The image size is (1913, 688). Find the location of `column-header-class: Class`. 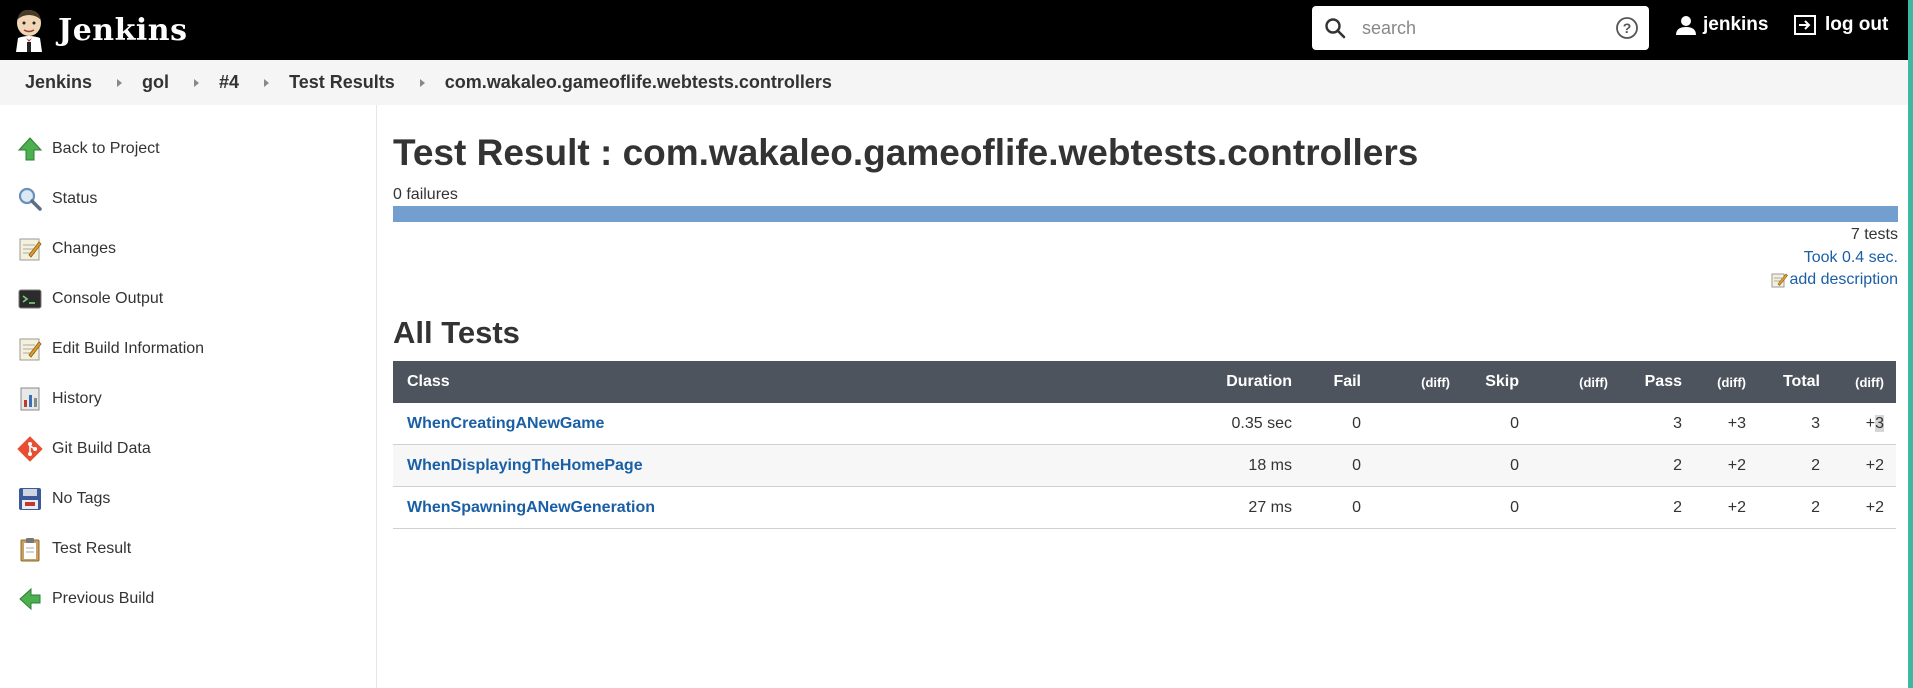

column-header-class: Class is located at coordinates (791, 382).